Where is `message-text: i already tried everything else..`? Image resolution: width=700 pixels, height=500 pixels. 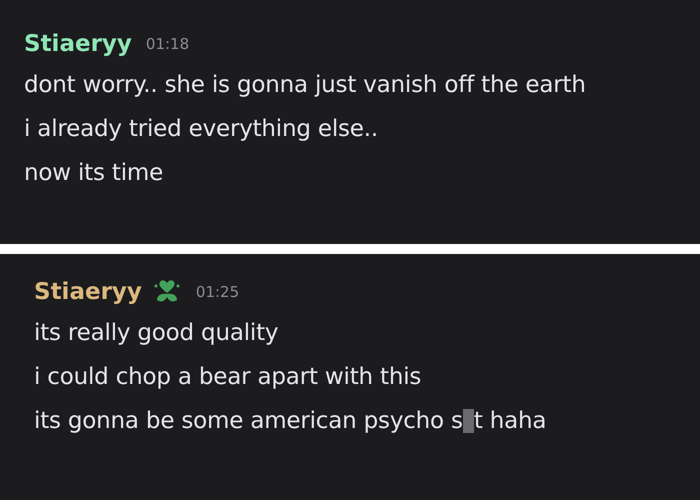
message-text: i already tried everything else.. is located at coordinates (201, 129).